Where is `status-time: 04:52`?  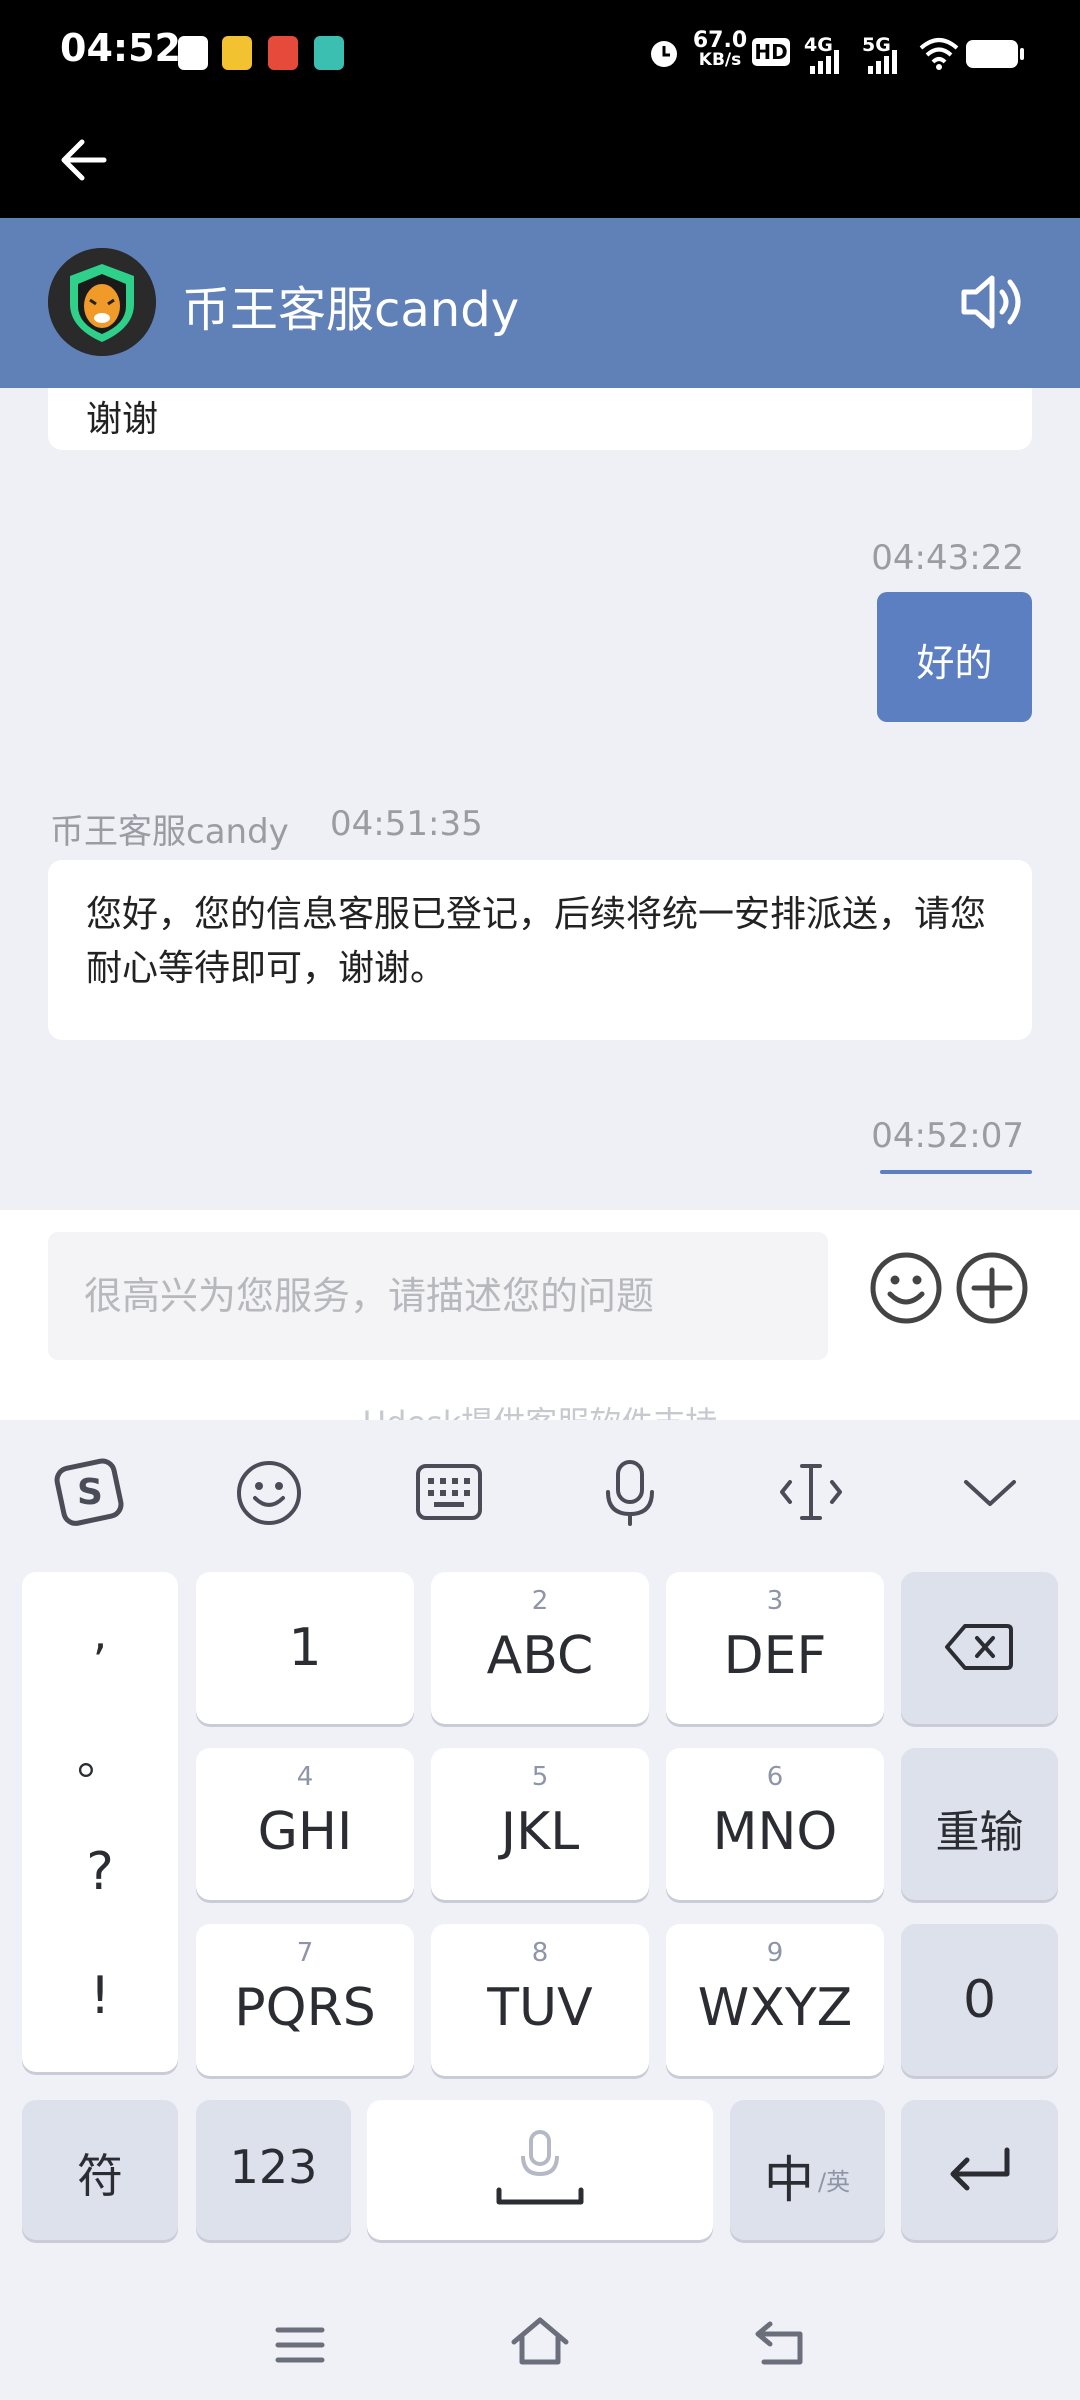
status-time: 04:52 is located at coordinates (120, 48).